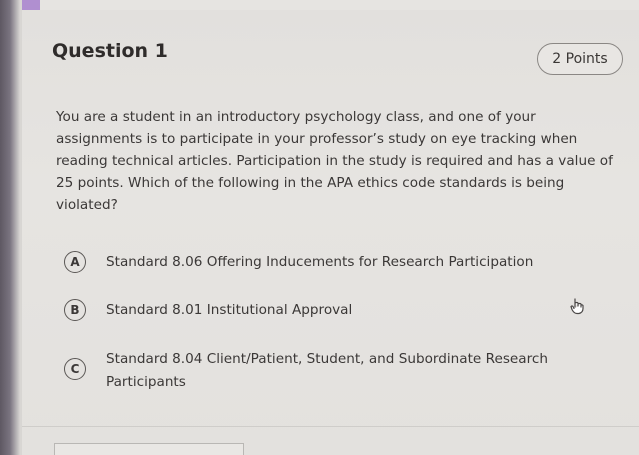 The height and width of the screenshot is (455, 639). I want to click on divider, so click(330, 426).